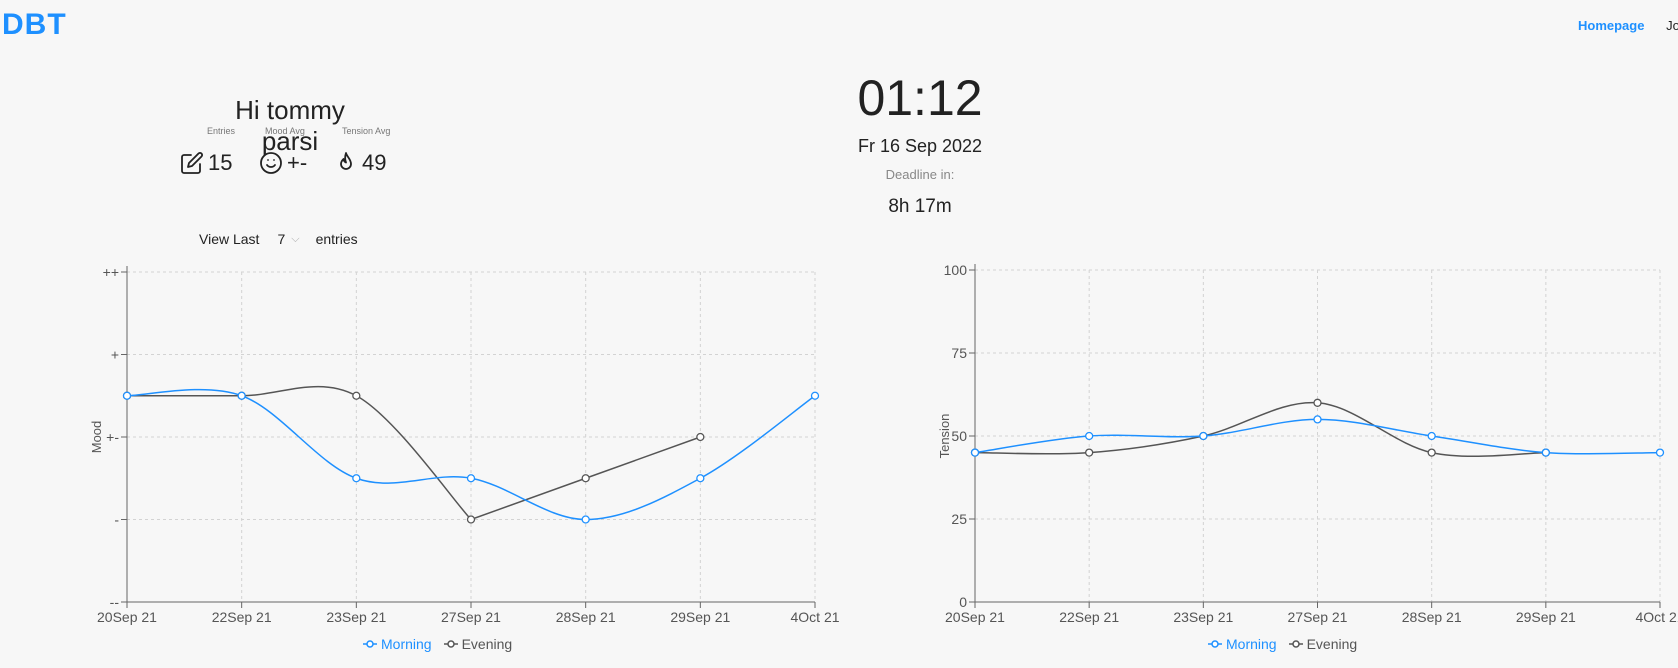 Image resolution: width=1678 pixels, height=668 pixels. I want to click on y-axis-label: Tension, so click(944, 436).